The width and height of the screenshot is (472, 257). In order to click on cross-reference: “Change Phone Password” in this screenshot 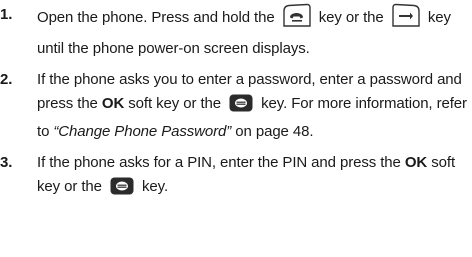, I will do `click(142, 131)`.